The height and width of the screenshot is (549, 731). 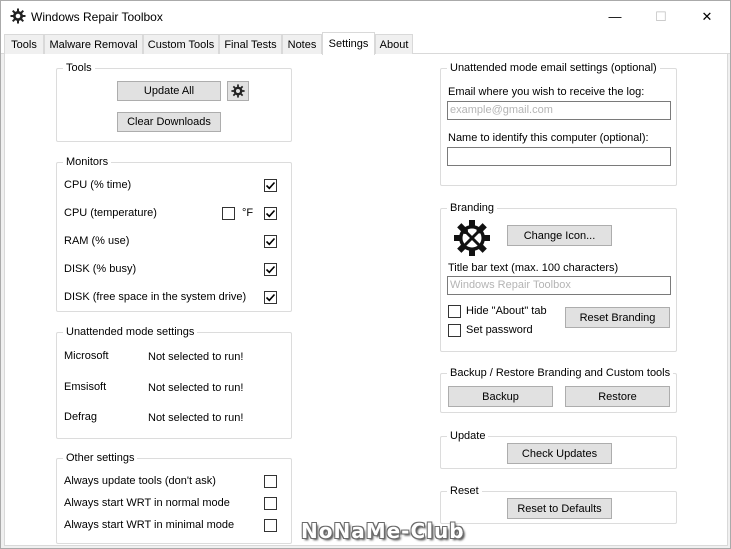 I want to click on group-title: Update, so click(x=468, y=436).